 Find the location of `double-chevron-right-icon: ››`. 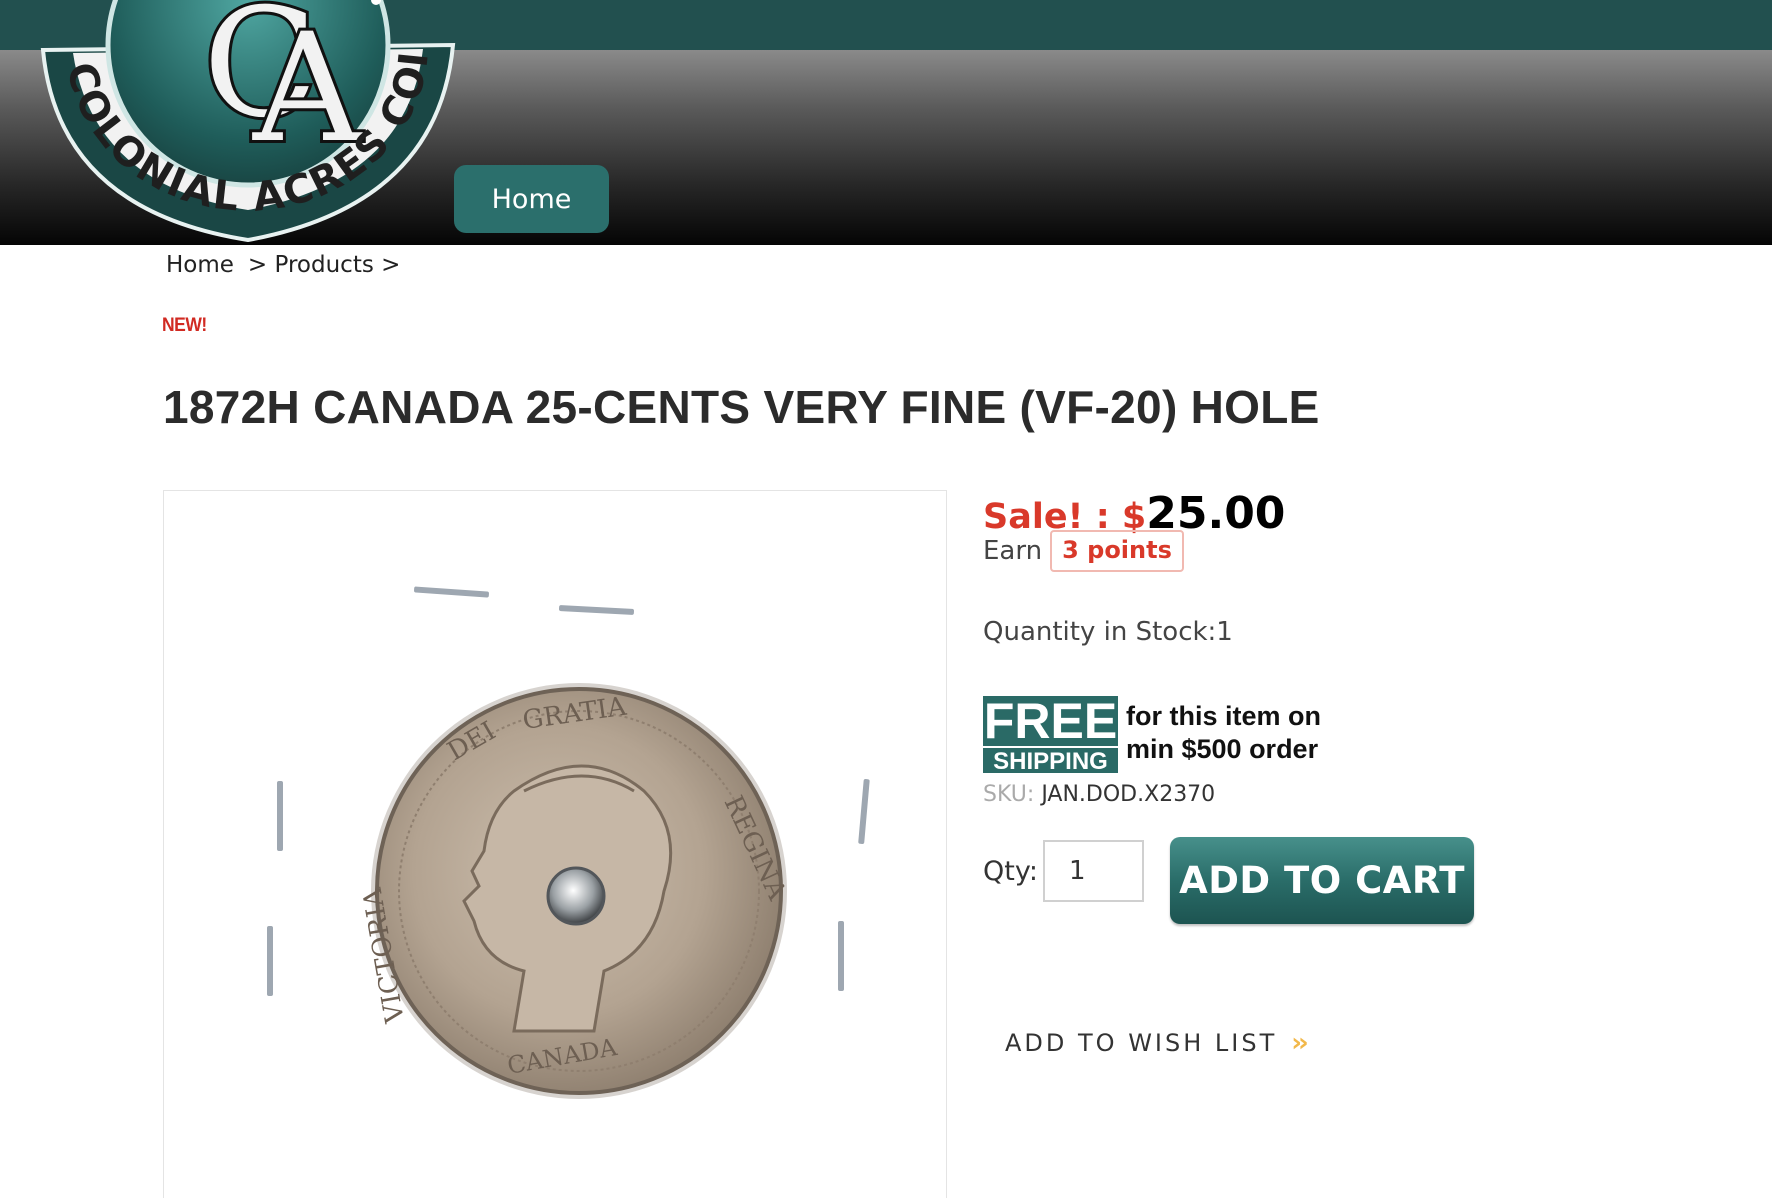

double-chevron-right-icon: ›› is located at coordinates (1300, 1043).